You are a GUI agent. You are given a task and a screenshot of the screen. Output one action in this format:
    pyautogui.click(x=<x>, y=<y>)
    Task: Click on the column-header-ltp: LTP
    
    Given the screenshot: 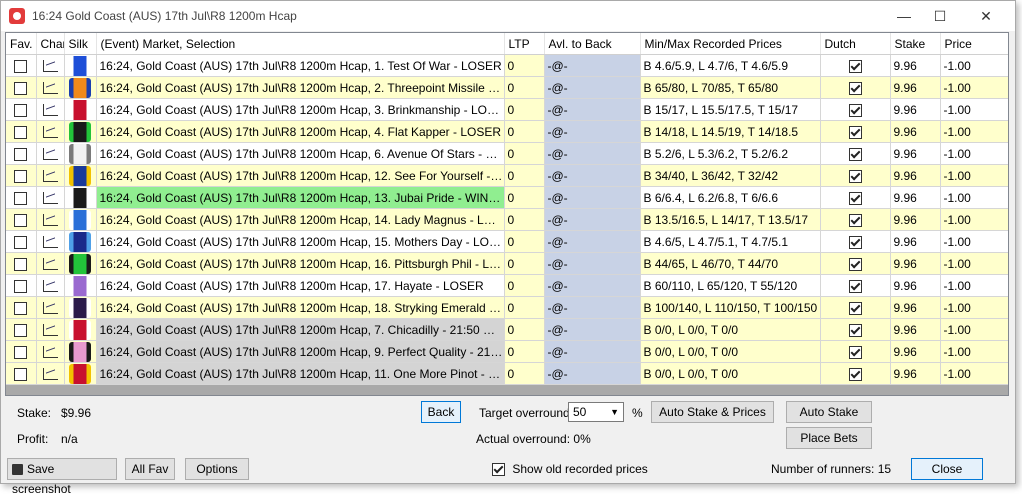 What is the action you would take?
    pyautogui.click(x=524, y=44)
    